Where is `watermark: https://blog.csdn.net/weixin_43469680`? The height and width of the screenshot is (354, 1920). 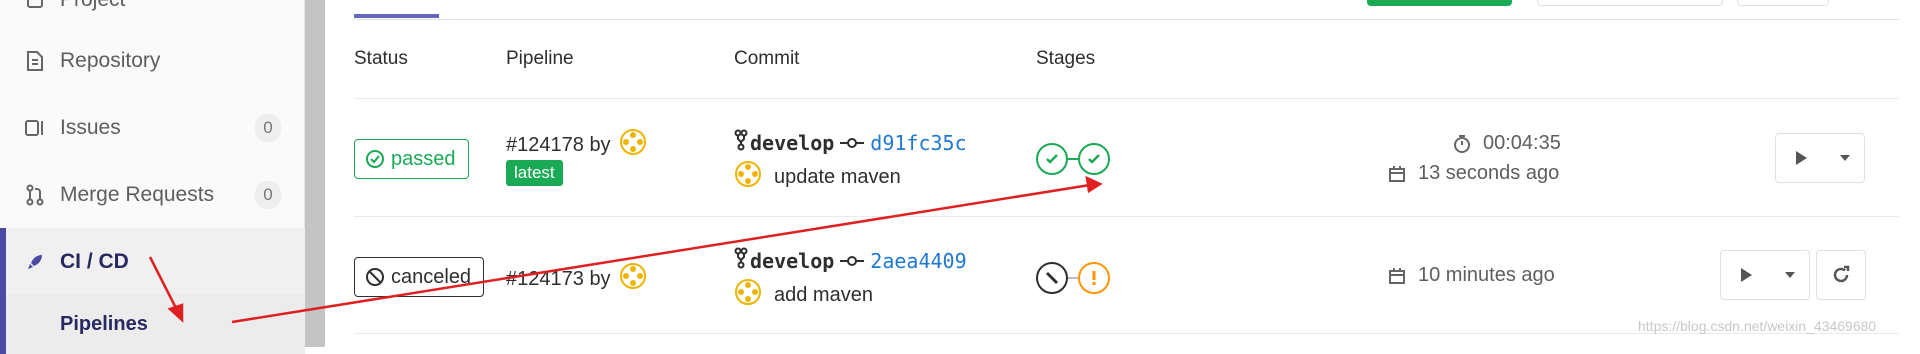
watermark: https://blog.csdn.net/weixin_43469680 is located at coordinates (1757, 326).